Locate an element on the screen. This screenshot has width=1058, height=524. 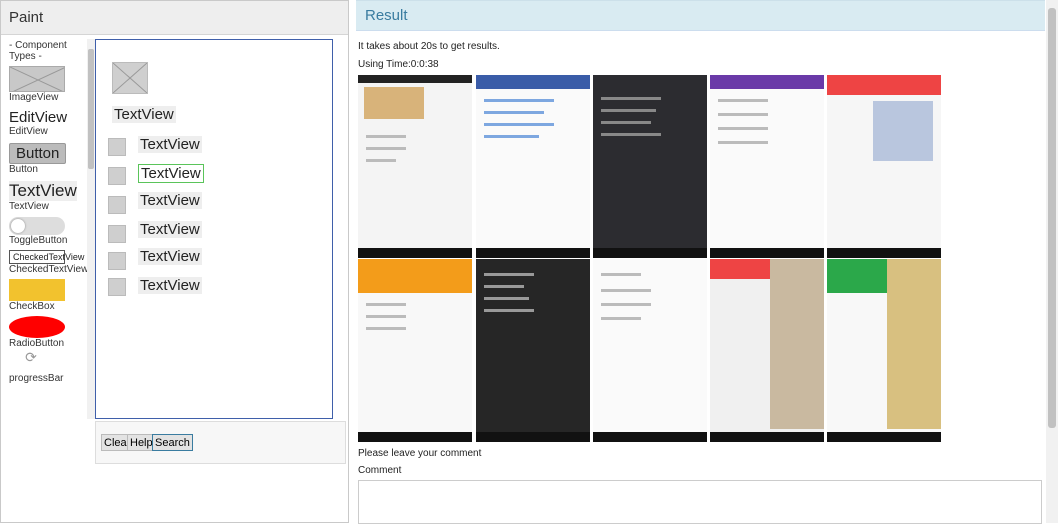
textview-sample: TextView is located at coordinates (43, 191).